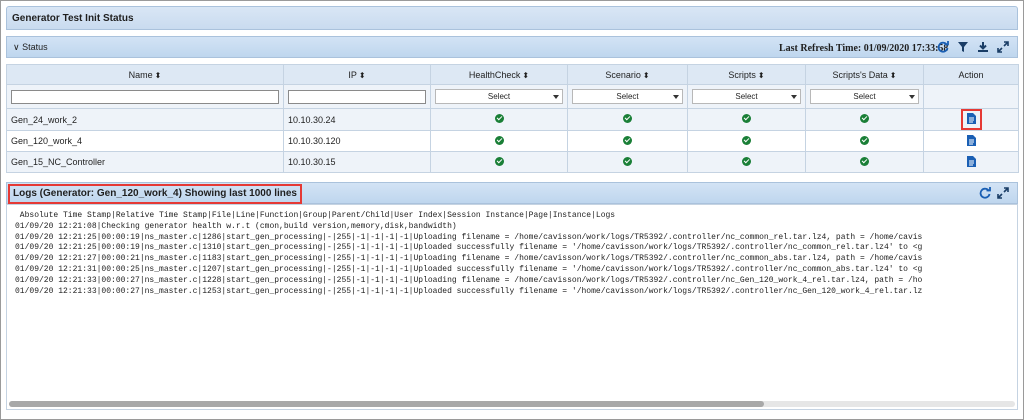 The width and height of the screenshot is (1024, 420). I want to click on col-header-action: Action, so click(971, 74).